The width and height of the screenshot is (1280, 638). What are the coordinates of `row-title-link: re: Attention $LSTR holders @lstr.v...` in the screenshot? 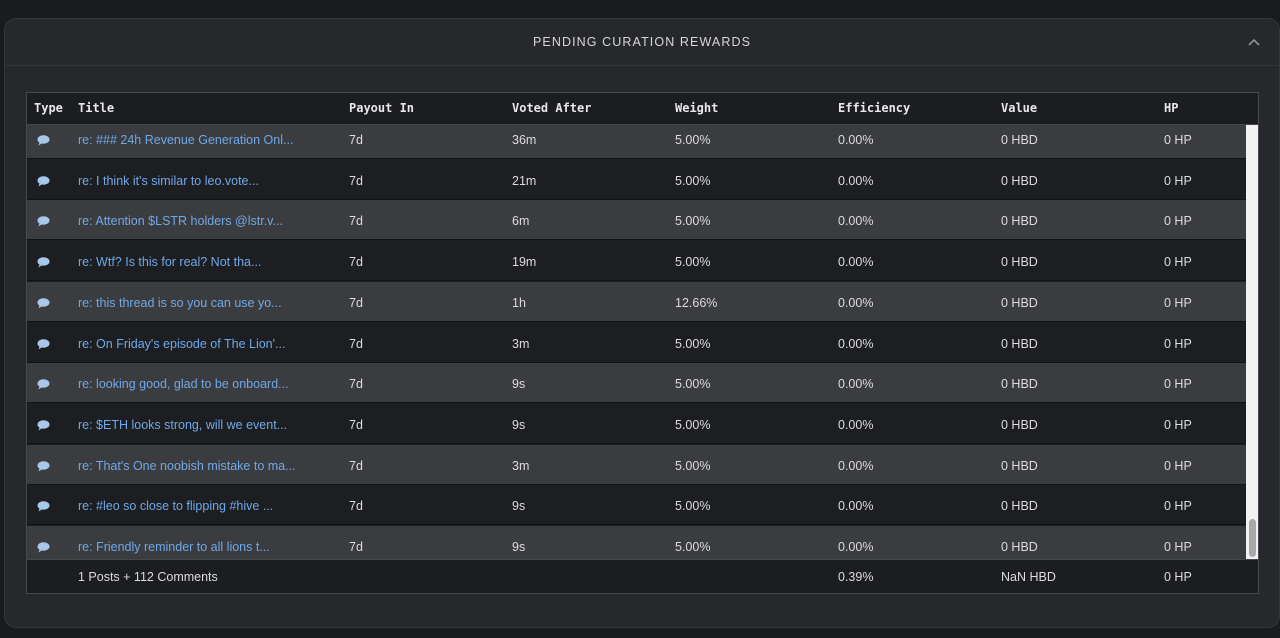 It's located at (180, 221).